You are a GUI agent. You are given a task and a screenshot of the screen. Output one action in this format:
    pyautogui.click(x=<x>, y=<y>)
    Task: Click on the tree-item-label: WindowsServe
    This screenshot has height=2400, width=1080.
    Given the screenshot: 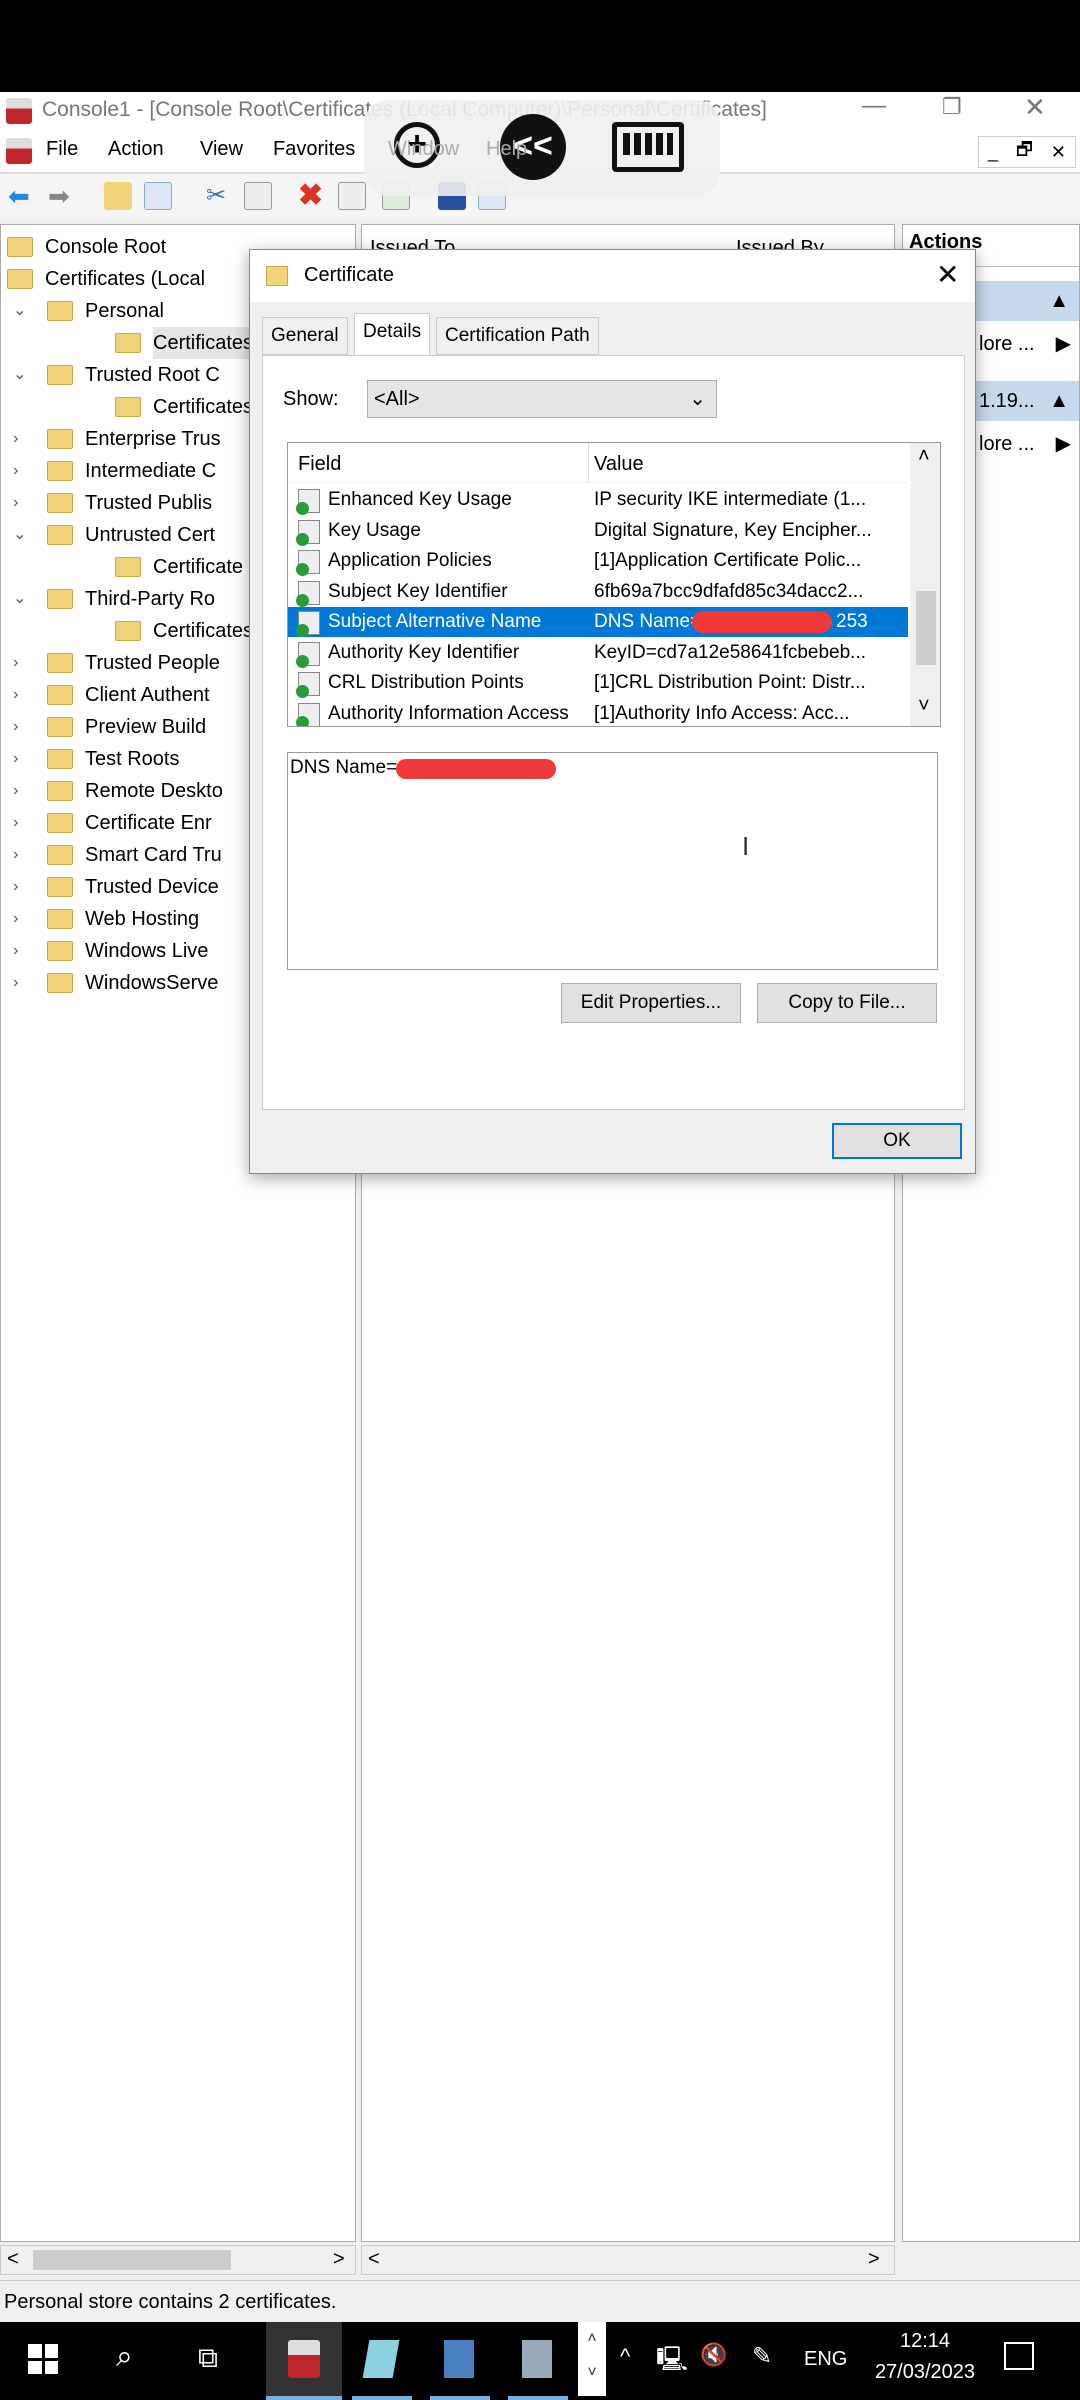 What is the action you would take?
    pyautogui.click(x=152, y=983)
    